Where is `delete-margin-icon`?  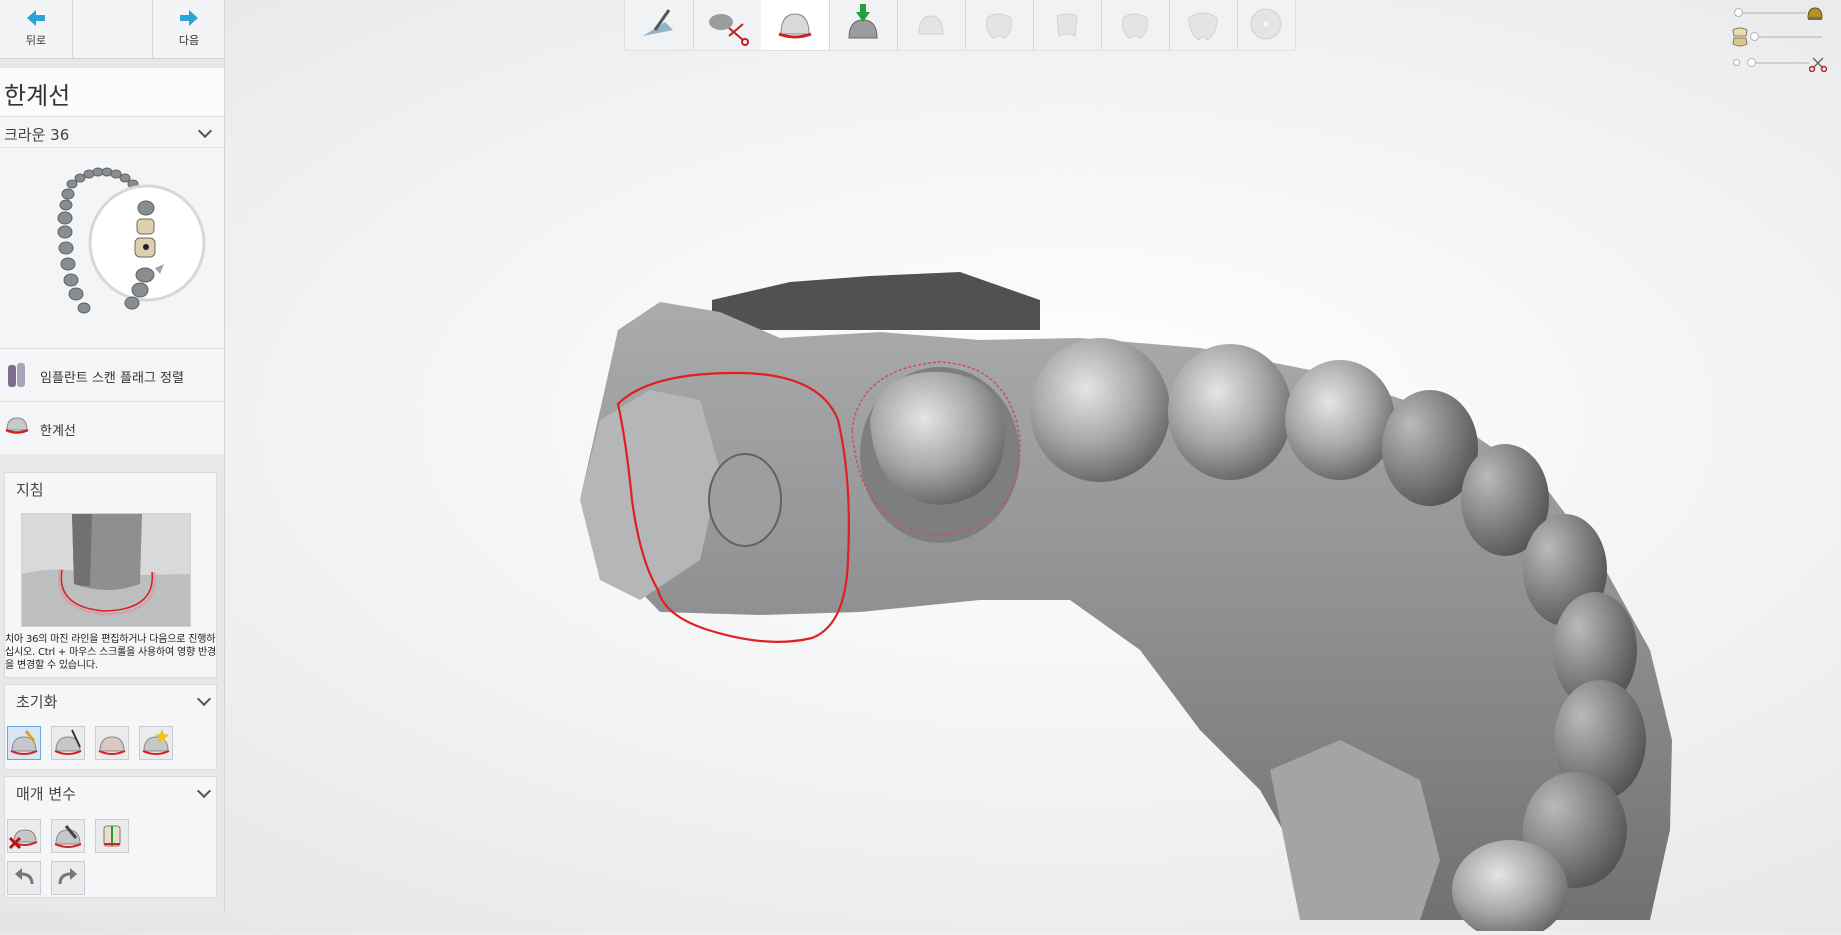 delete-margin-icon is located at coordinates (23, 839).